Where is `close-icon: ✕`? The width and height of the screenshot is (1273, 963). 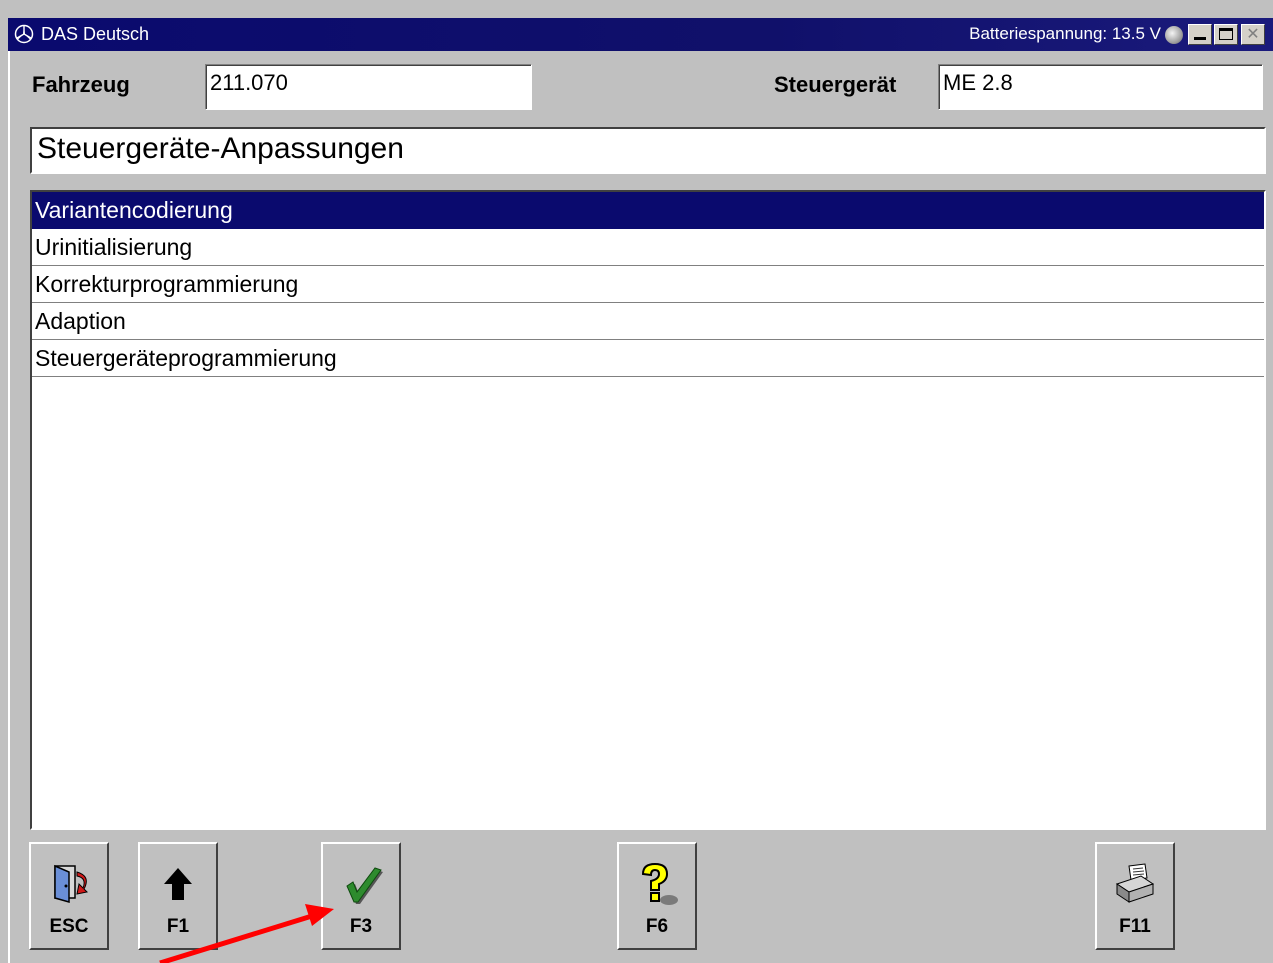 close-icon: ✕ is located at coordinates (1253, 34).